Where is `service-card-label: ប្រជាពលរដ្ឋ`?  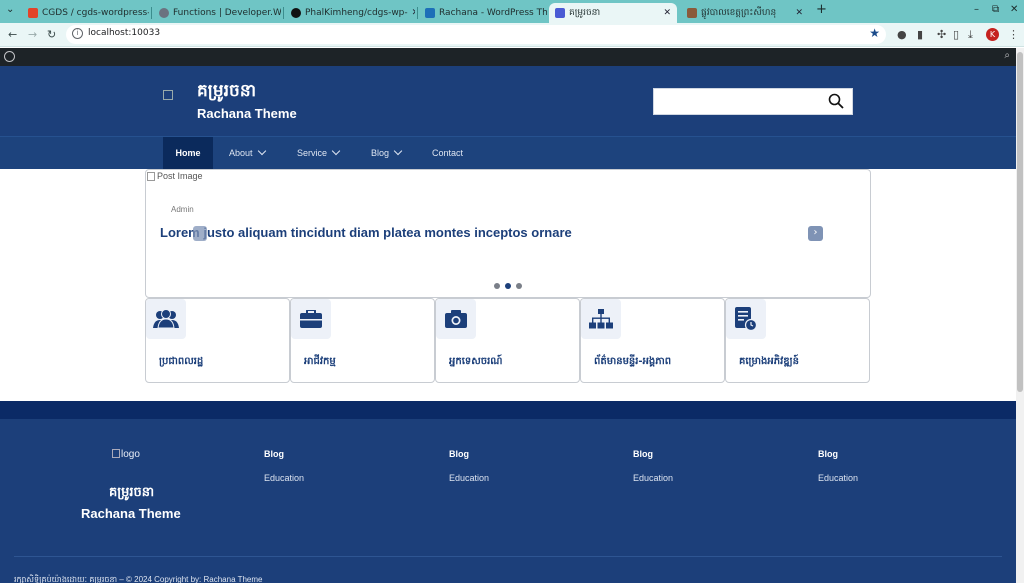 service-card-label: ប្រជាពលរដ្ឋ is located at coordinates (181, 361).